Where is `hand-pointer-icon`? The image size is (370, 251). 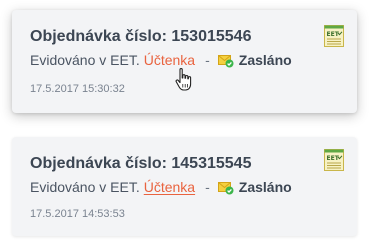
hand-pointer-icon is located at coordinates (185, 80).